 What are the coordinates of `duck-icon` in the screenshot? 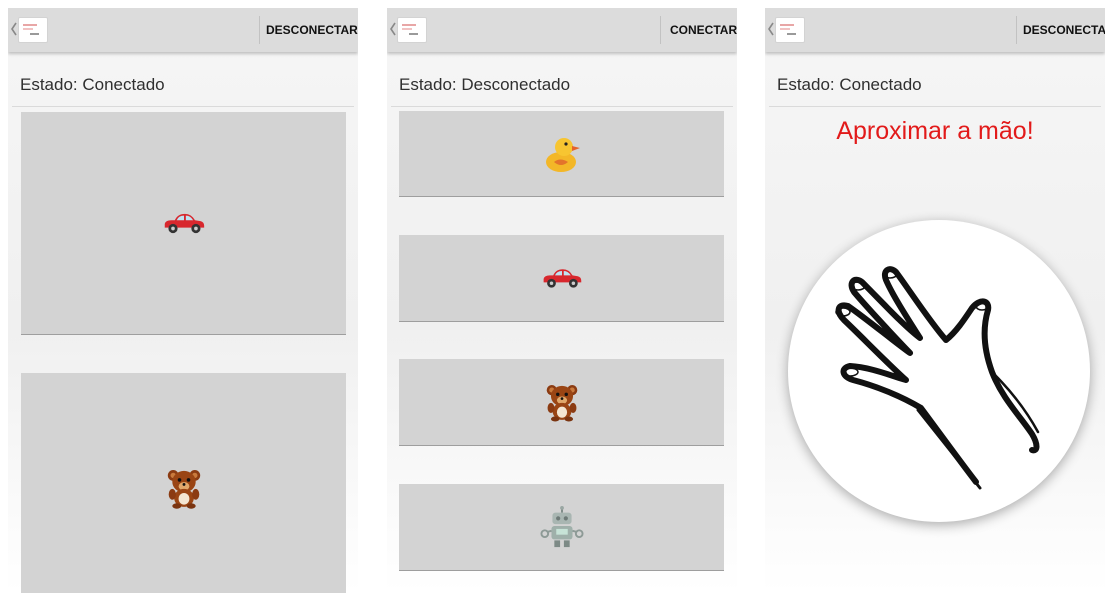 It's located at (562, 154).